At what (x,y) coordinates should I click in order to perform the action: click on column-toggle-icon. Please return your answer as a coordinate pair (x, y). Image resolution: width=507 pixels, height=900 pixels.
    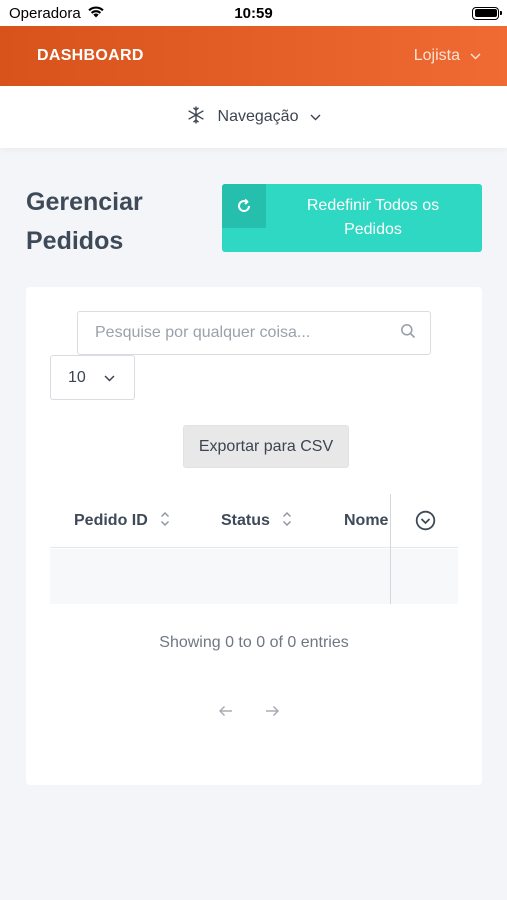
    Looking at the image, I should click on (425, 523).